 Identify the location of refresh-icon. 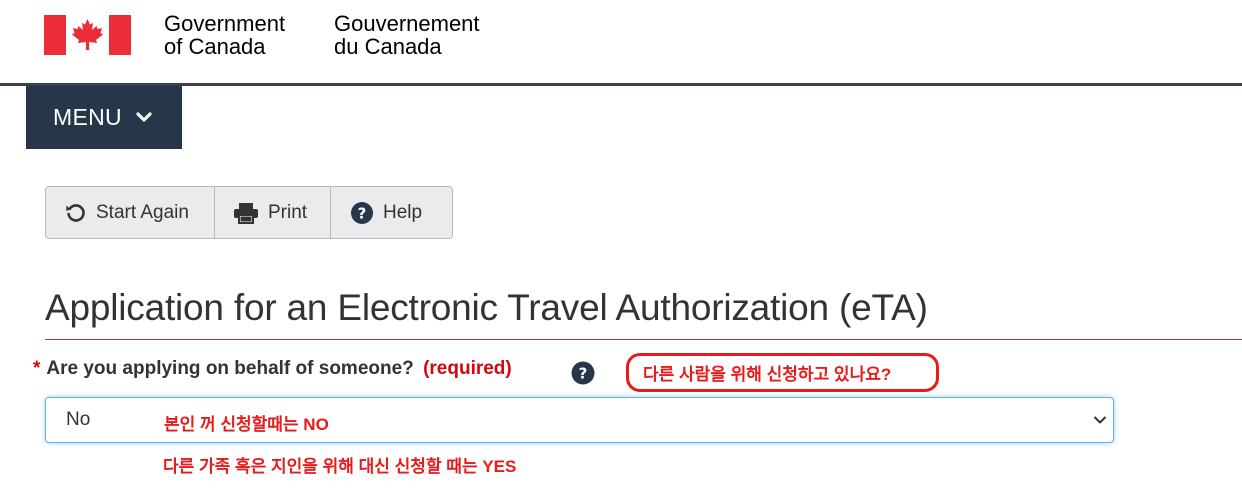
(75, 212).